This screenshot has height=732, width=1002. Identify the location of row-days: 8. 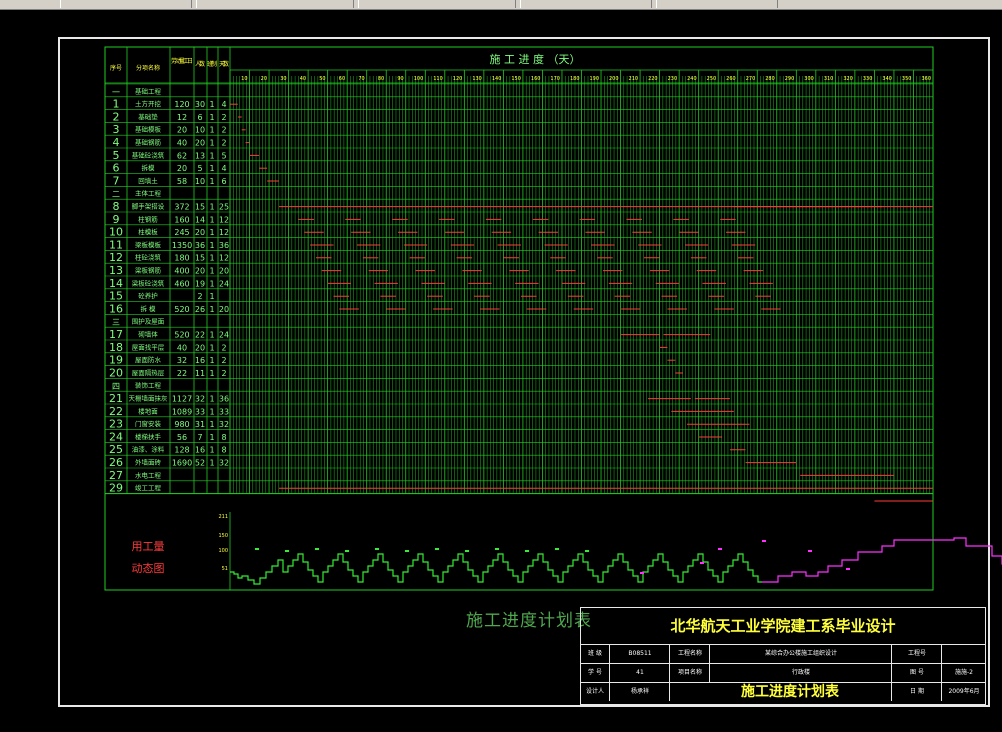
(223, 450).